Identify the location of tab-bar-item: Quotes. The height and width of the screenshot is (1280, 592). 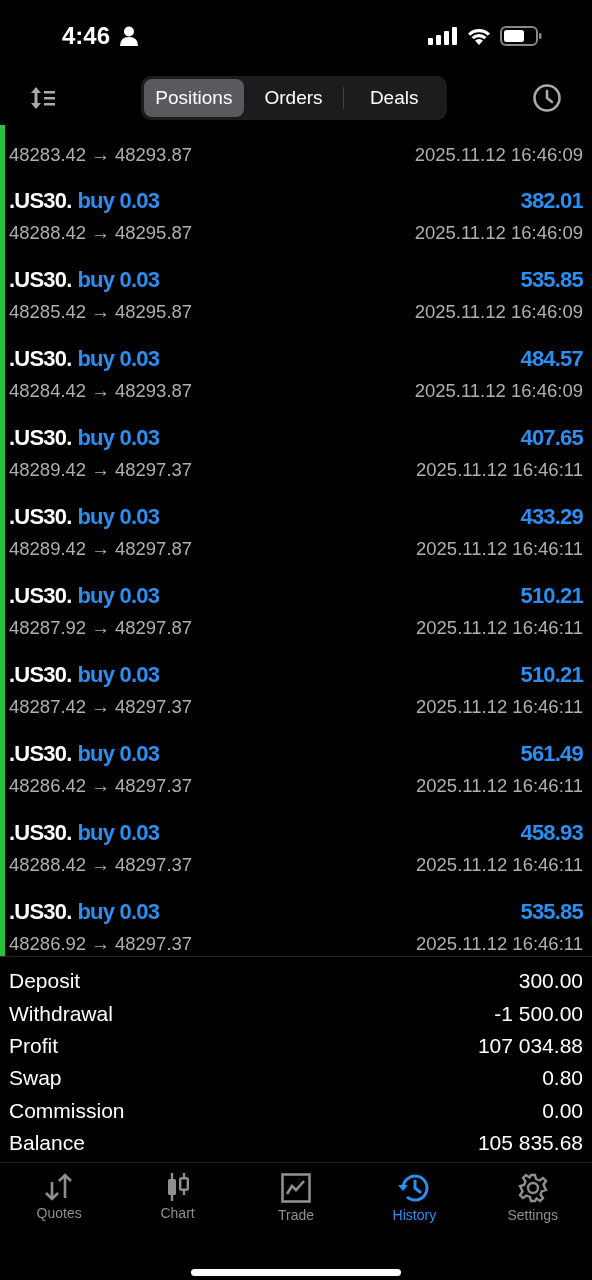
(59, 1210).